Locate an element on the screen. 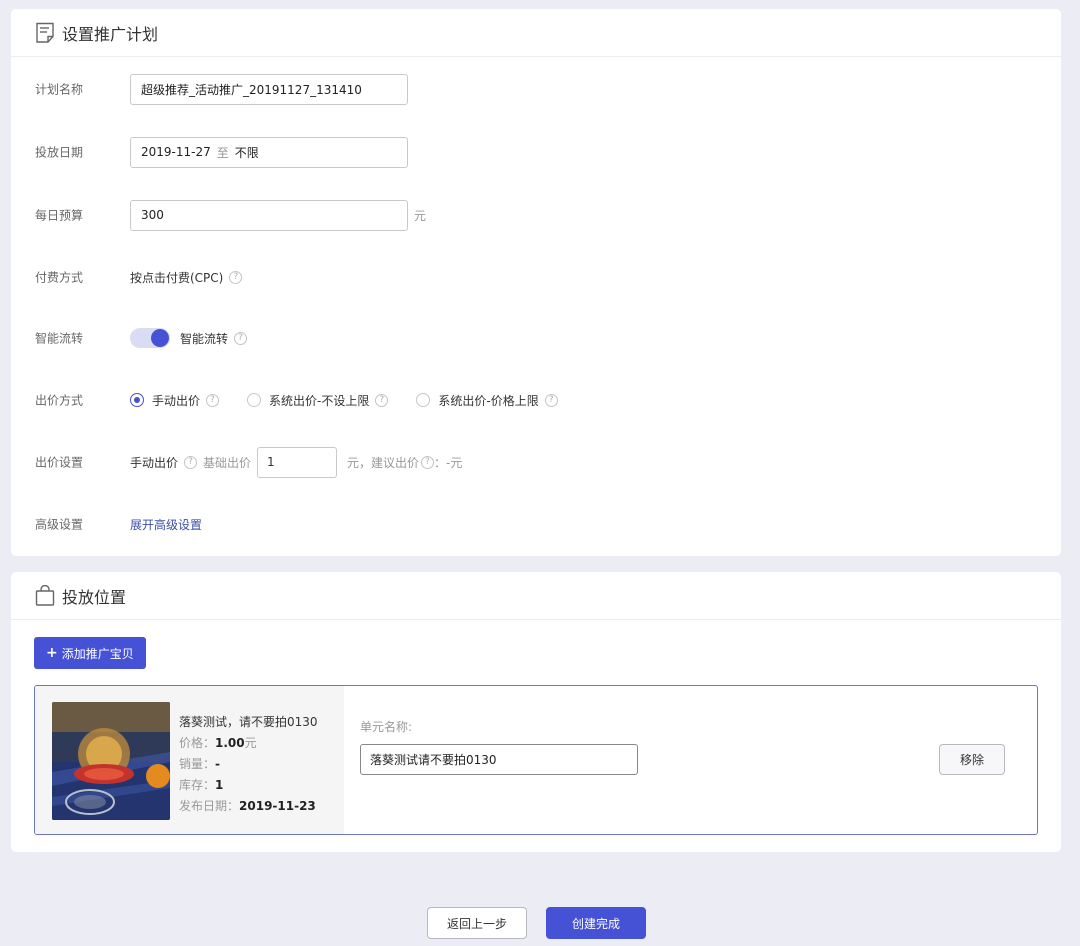 This screenshot has height=946, width=1080. unit-name-label: 单元名称: is located at coordinates (386, 727).